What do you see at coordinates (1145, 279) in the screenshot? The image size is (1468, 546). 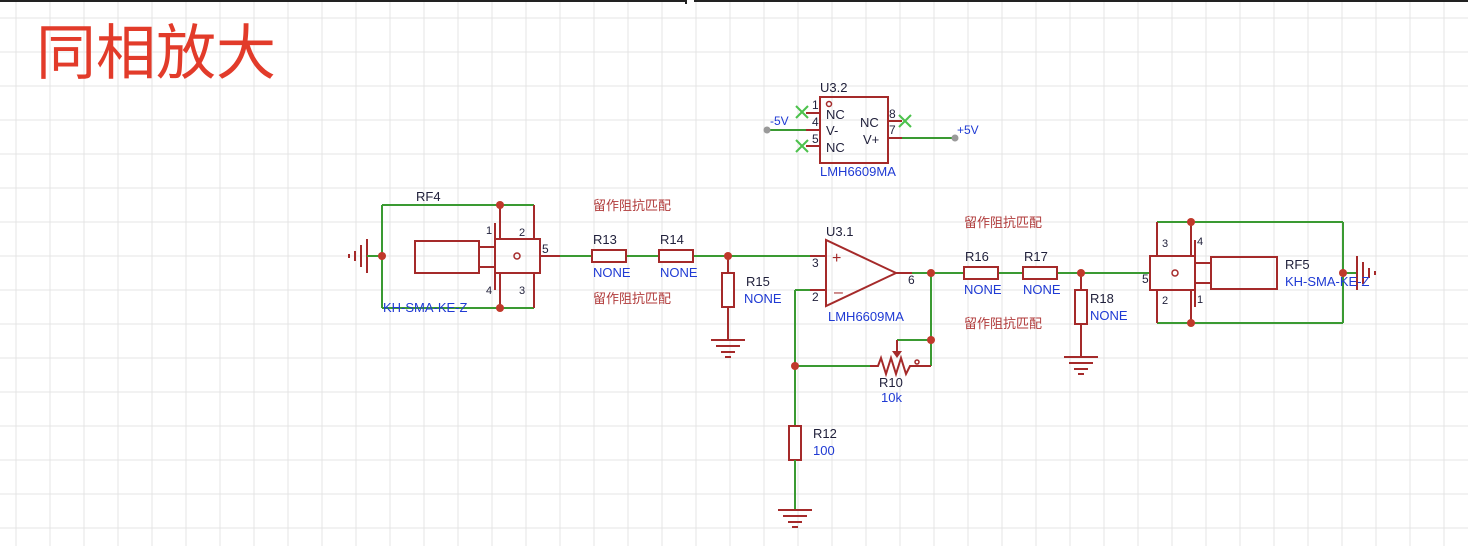 I see `rf5-pin-num: 5` at bounding box center [1145, 279].